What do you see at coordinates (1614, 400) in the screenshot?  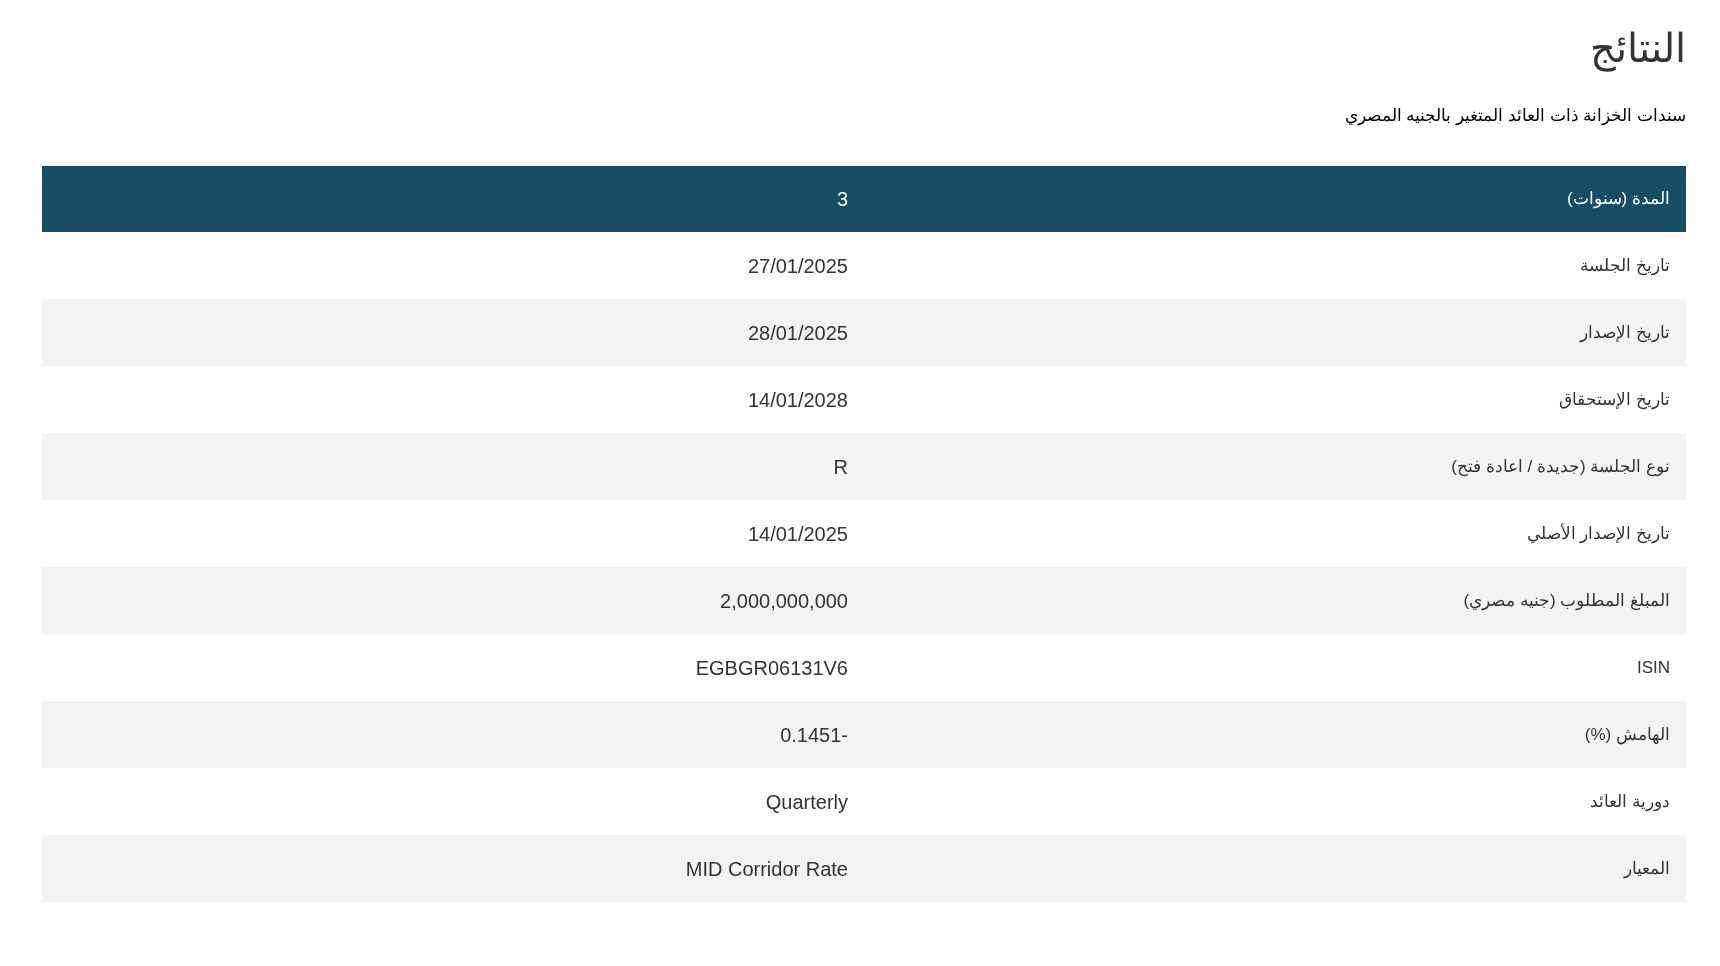 I see `row-label: تاريخ الإستحقاق` at bounding box center [1614, 400].